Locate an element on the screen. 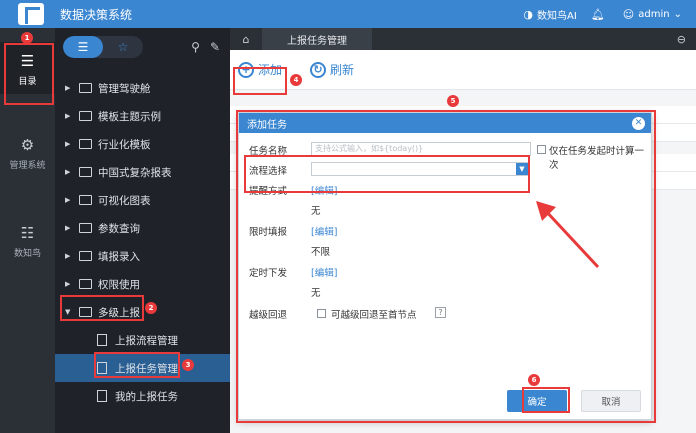 This screenshot has width=696, height=433. list-view-icon: ☰ is located at coordinates (83, 47).